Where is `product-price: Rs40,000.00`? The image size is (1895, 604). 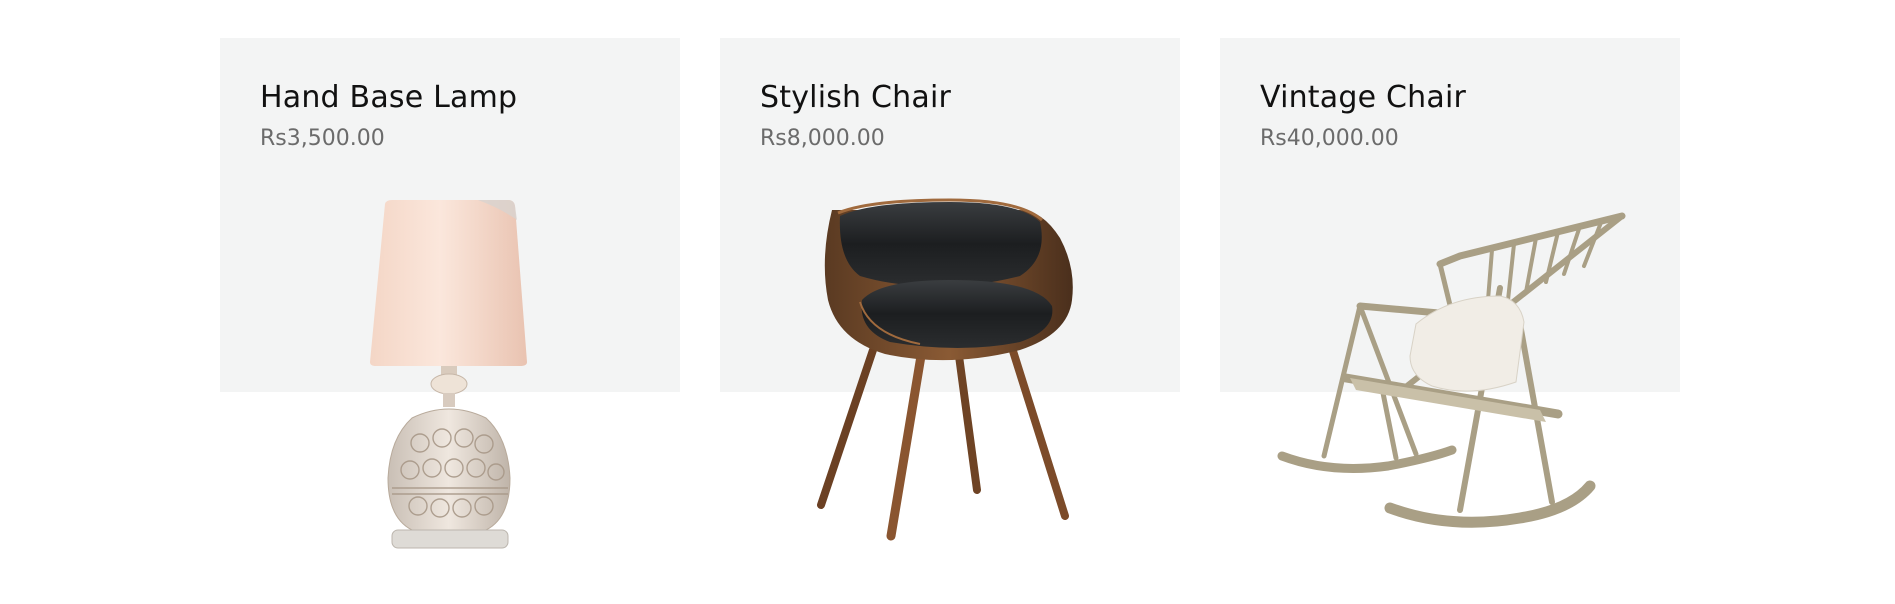
product-price: Rs40,000.00 is located at coordinates (1329, 138).